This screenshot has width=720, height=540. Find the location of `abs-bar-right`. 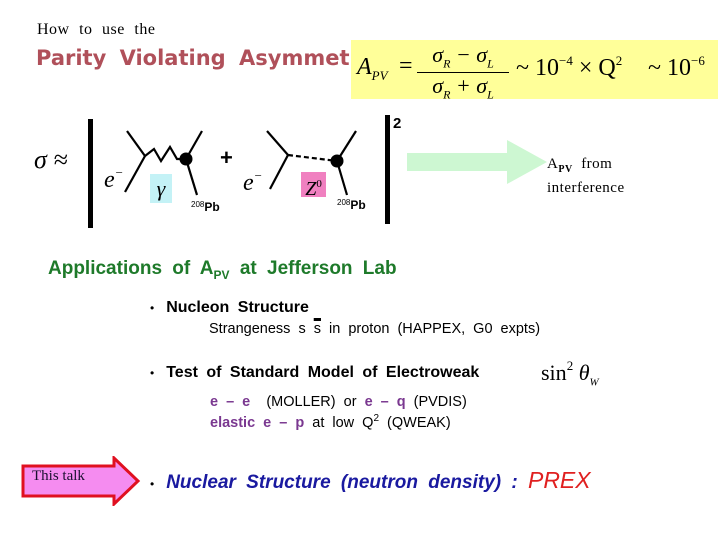

abs-bar-right is located at coordinates (387, 169).